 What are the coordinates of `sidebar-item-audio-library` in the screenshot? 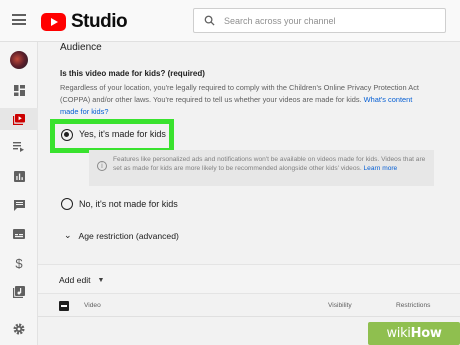 It's located at (19, 292).